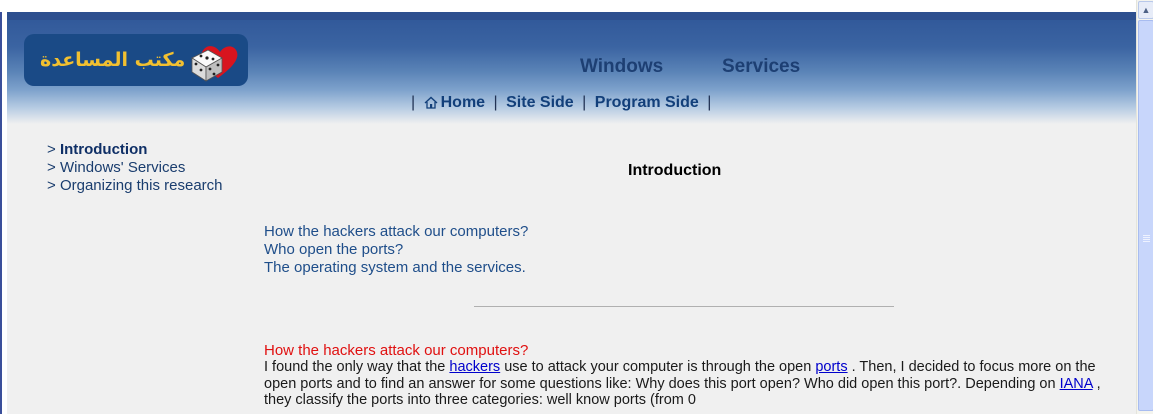  Describe the element at coordinates (474, 367) in the screenshot. I see `hackers-link: hackers` at that location.